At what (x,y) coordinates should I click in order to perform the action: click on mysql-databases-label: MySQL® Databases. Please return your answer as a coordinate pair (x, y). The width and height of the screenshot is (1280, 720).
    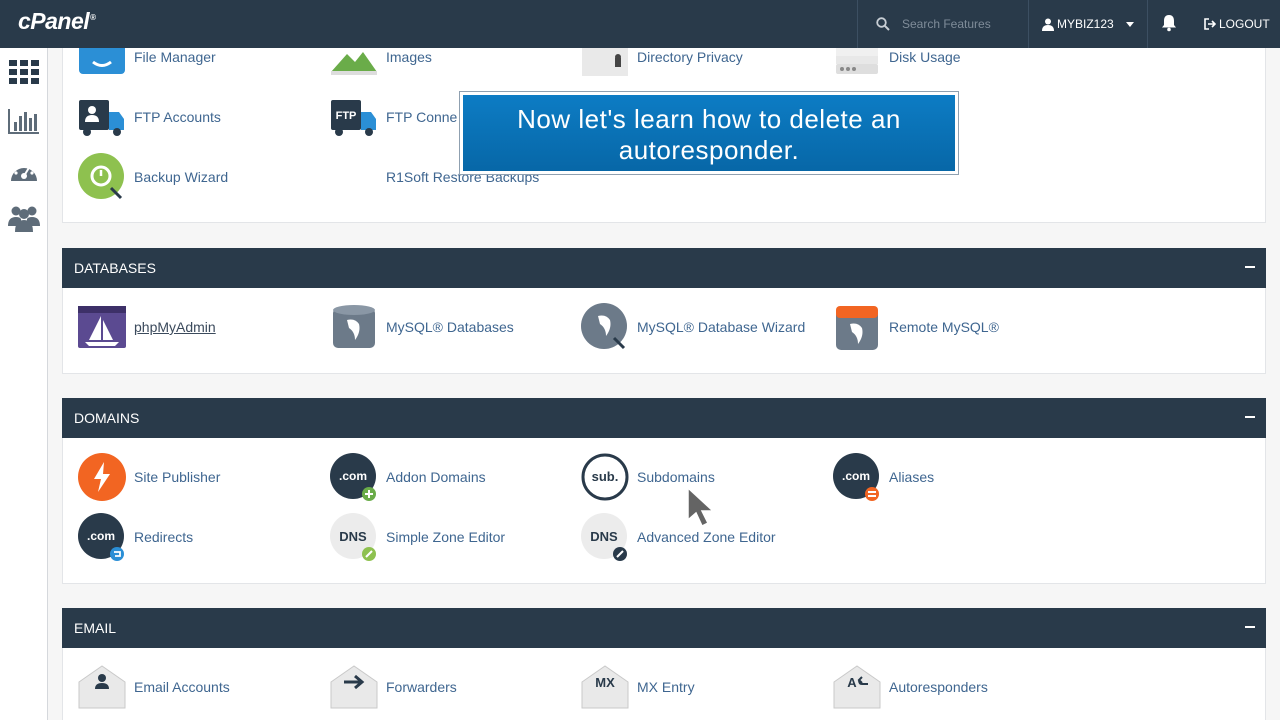
    Looking at the image, I should click on (450, 327).